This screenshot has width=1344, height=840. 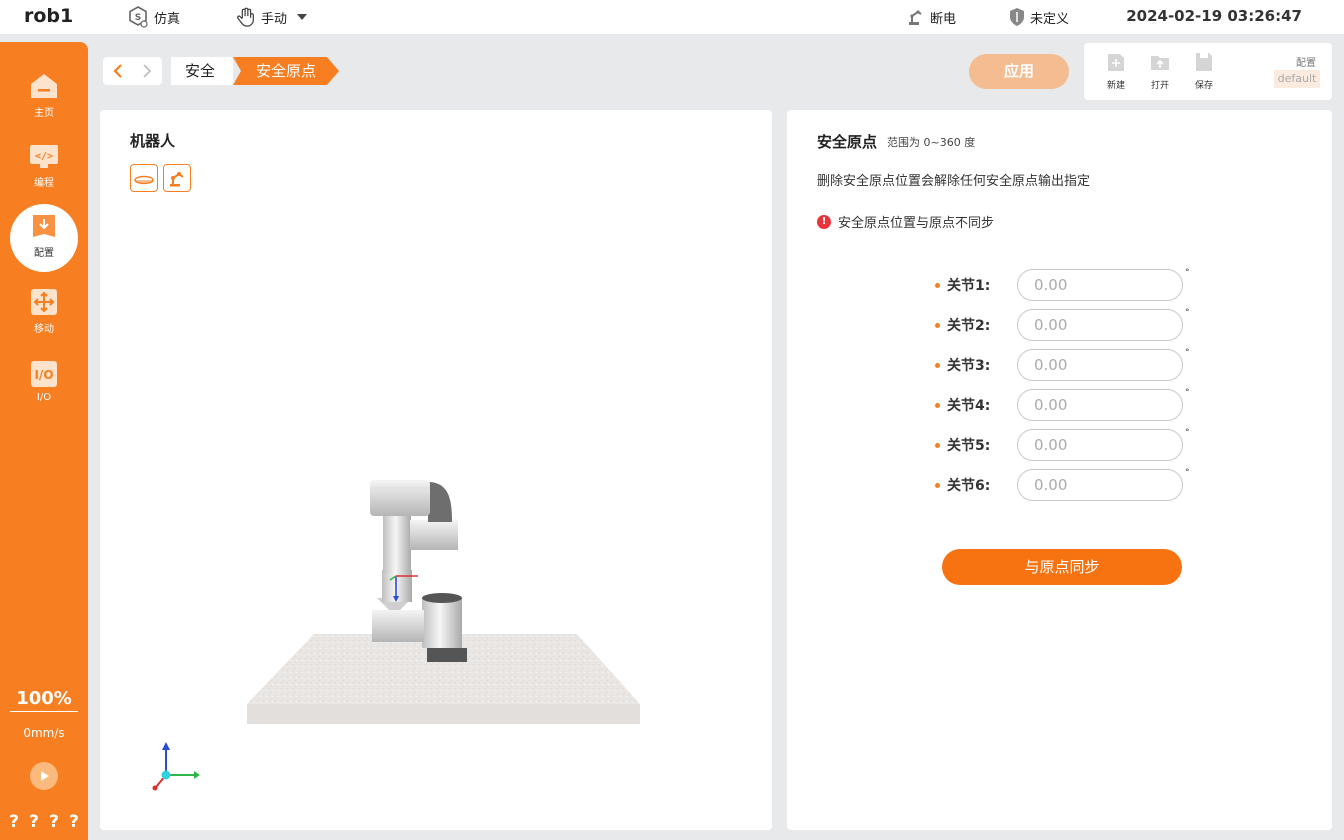 I want to click on robot-arm-icon, so click(x=177, y=179).